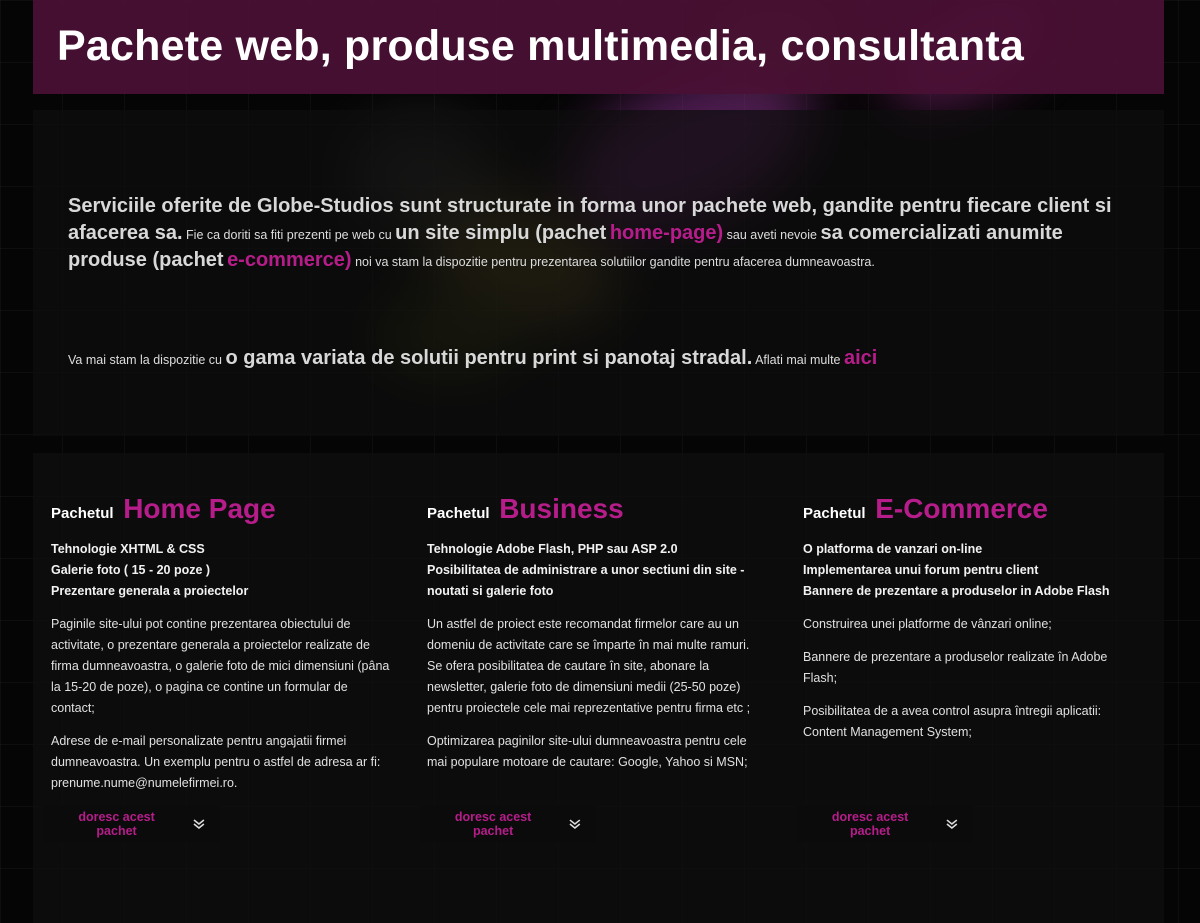 Image resolution: width=1200 pixels, height=923 pixels. Describe the element at coordinates (893, 549) in the screenshot. I see `feature-item: O platforma de vanzari on-line` at that location.